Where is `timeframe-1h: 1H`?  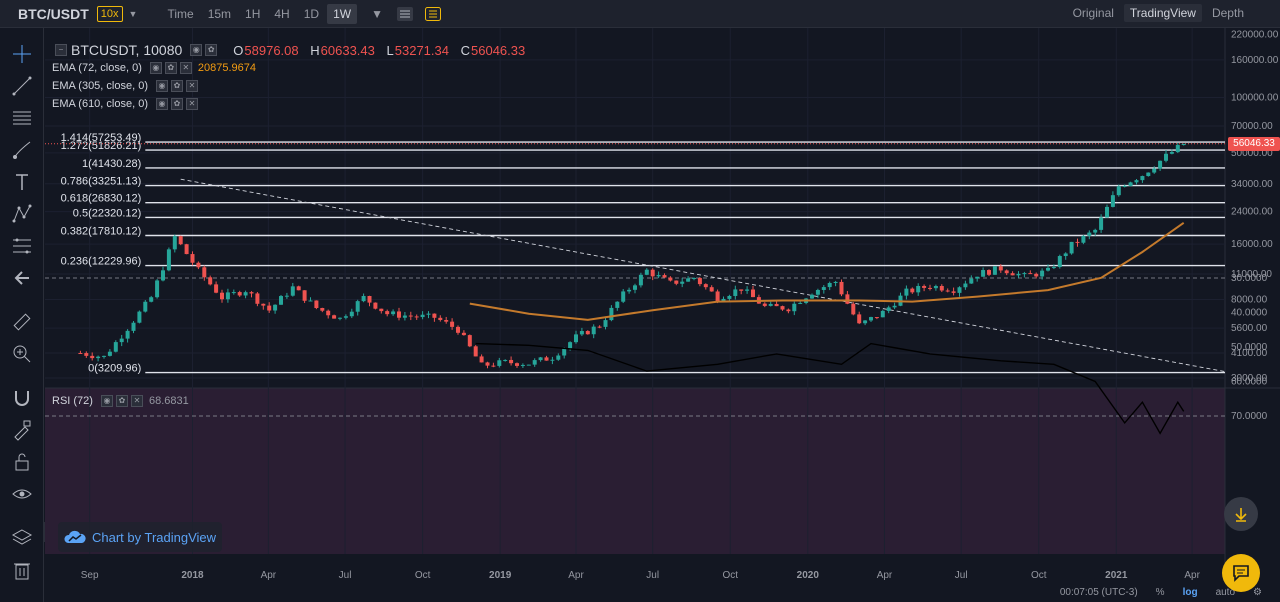 timeframe-1h: 1H is located at coordinates (252, 14).